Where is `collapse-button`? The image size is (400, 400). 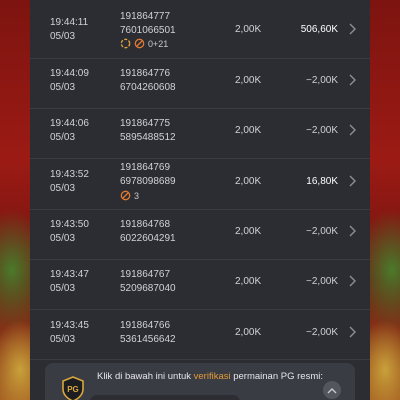
collapse-button is located at coordinates (332, 390).